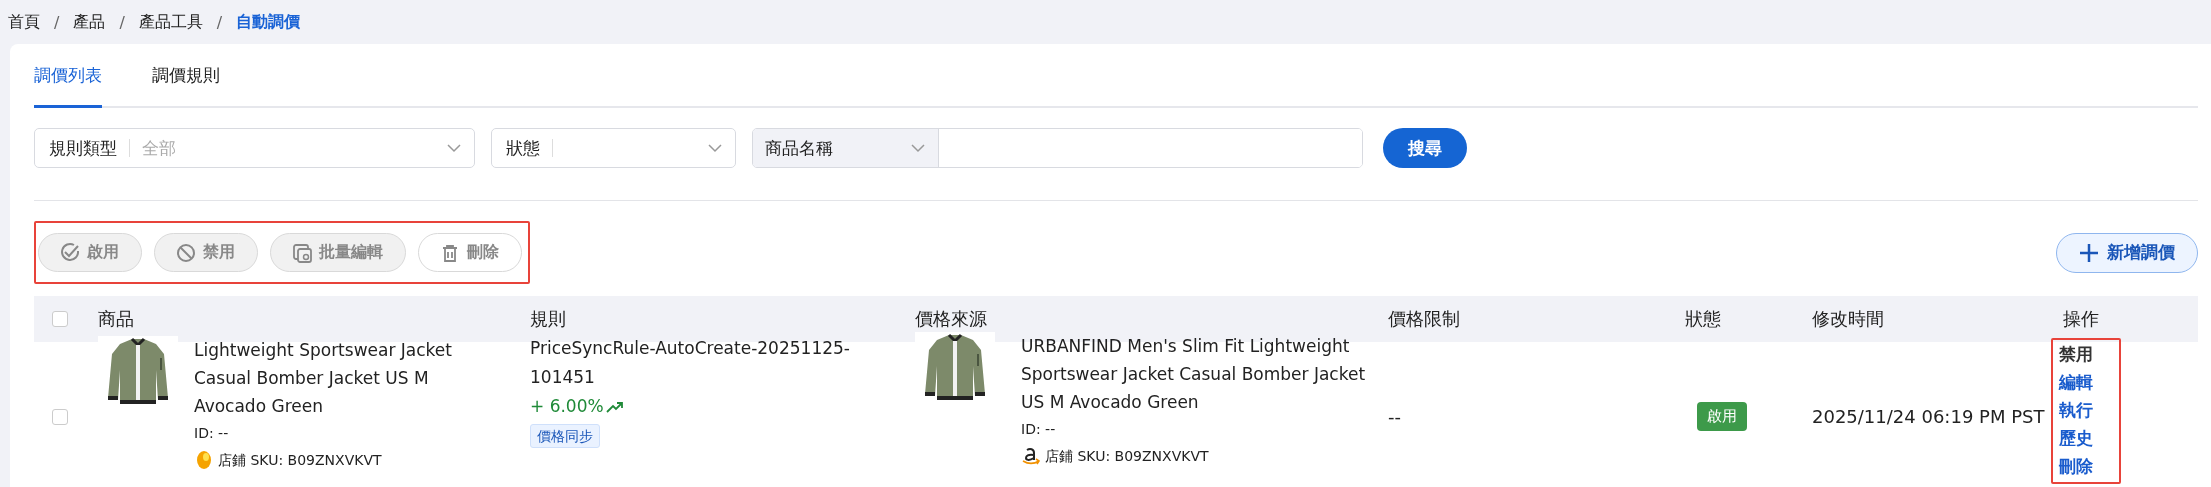 Image resolution: width=2211 pixels, height=487 pixels. Describe the element at coordinates (951, 319) in the screenshot. I see `column-header: 價格來源` at that location.